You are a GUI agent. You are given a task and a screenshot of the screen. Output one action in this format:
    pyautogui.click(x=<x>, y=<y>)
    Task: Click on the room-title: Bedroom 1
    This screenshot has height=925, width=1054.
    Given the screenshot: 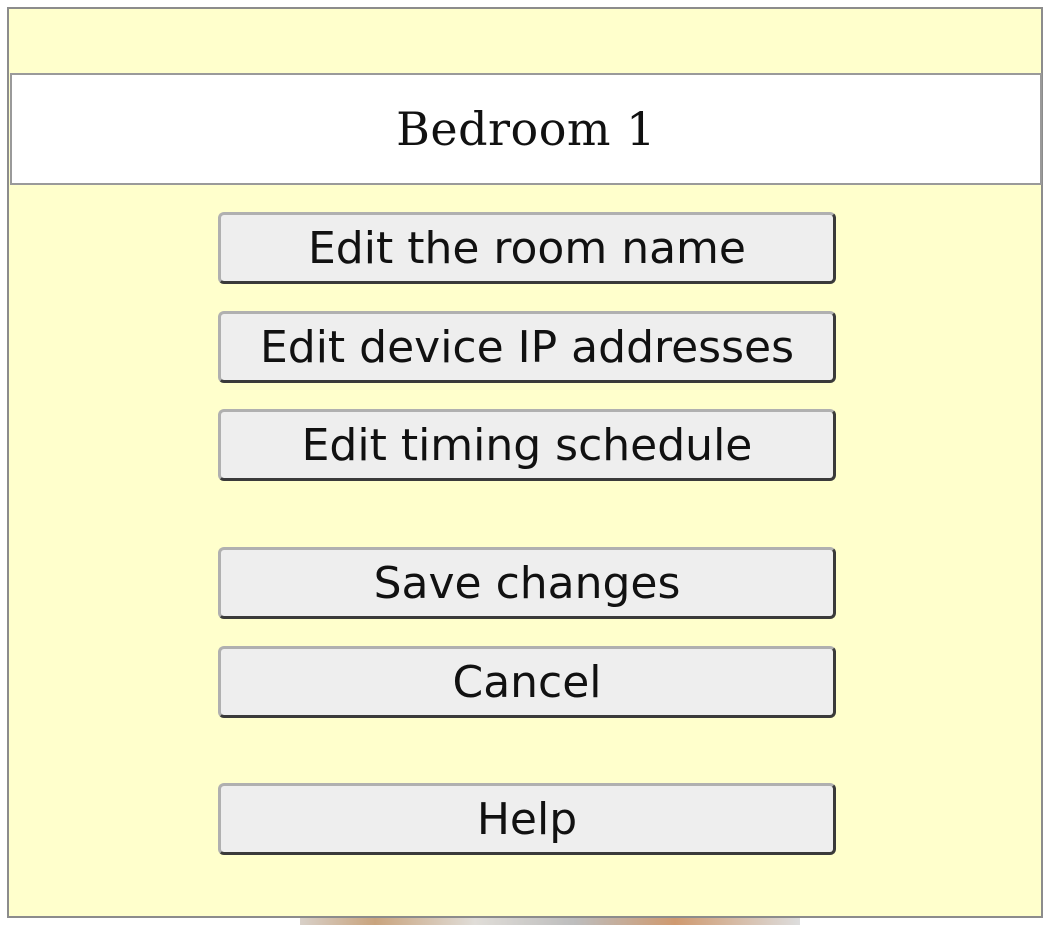 What is the action you would take?
    pyautogui.click(x=526, y=129)
    